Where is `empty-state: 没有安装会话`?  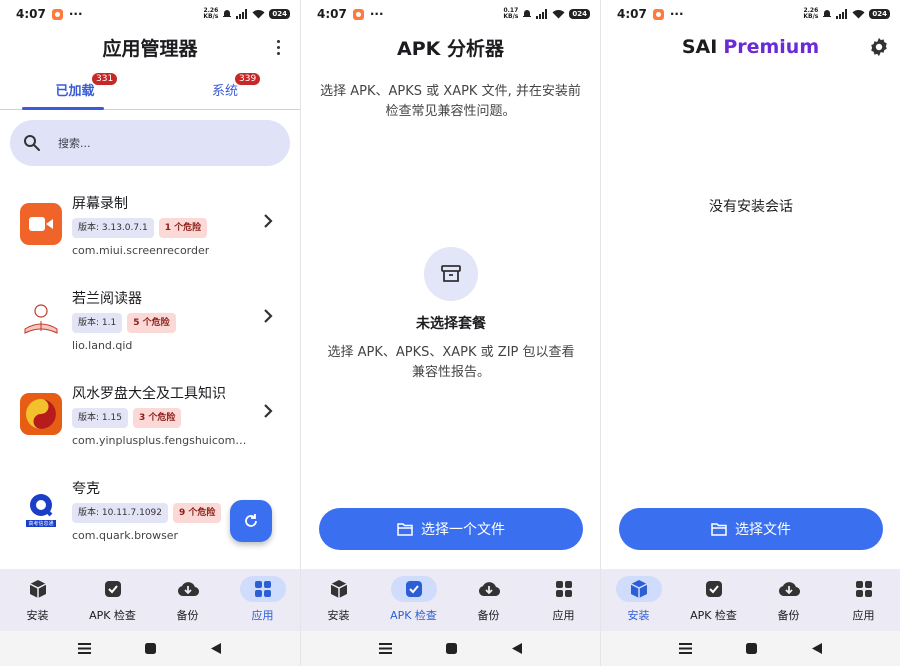 empty-state: 没有安装会话 is located at coordinates (751, 207).